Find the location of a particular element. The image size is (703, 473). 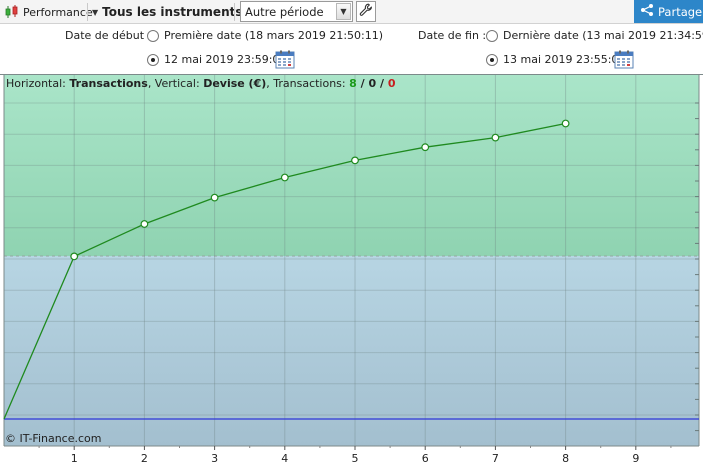

tx-count-red: 0 is located at coordinates (391, 83).